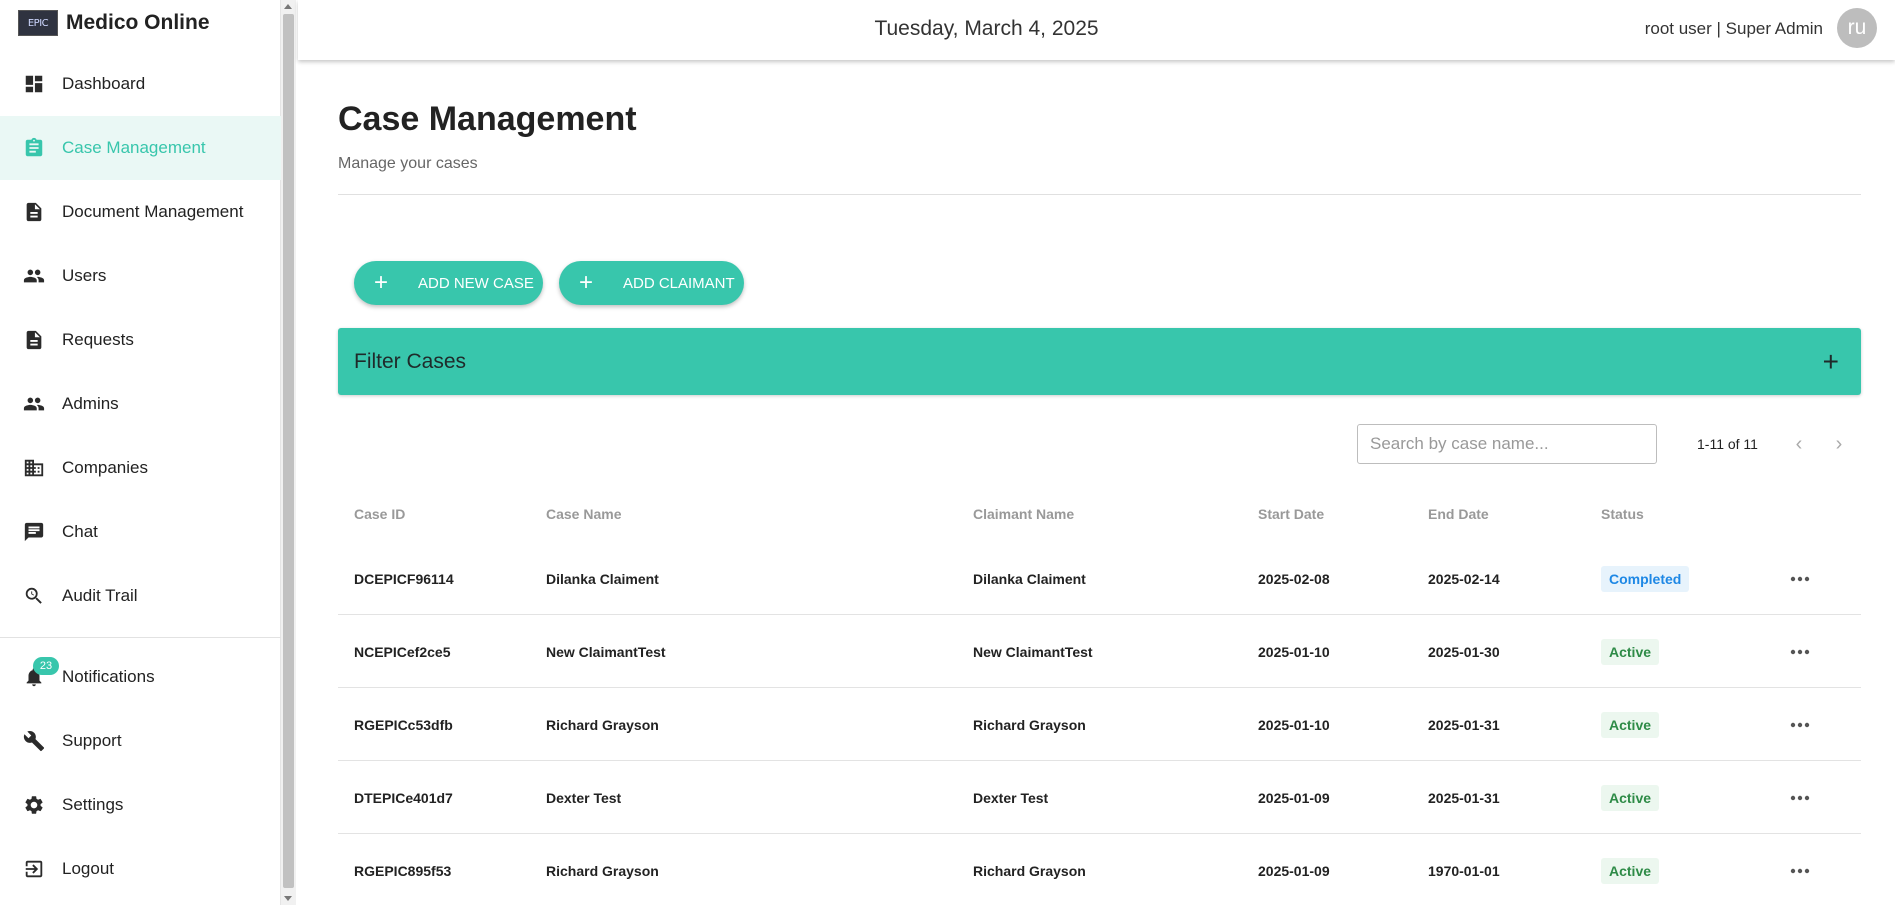 The image size is (1895, 905). Describe the element at coordinates (408, 163) in the screenshot. I see `page-subtitle: Manage your cases` at that location.